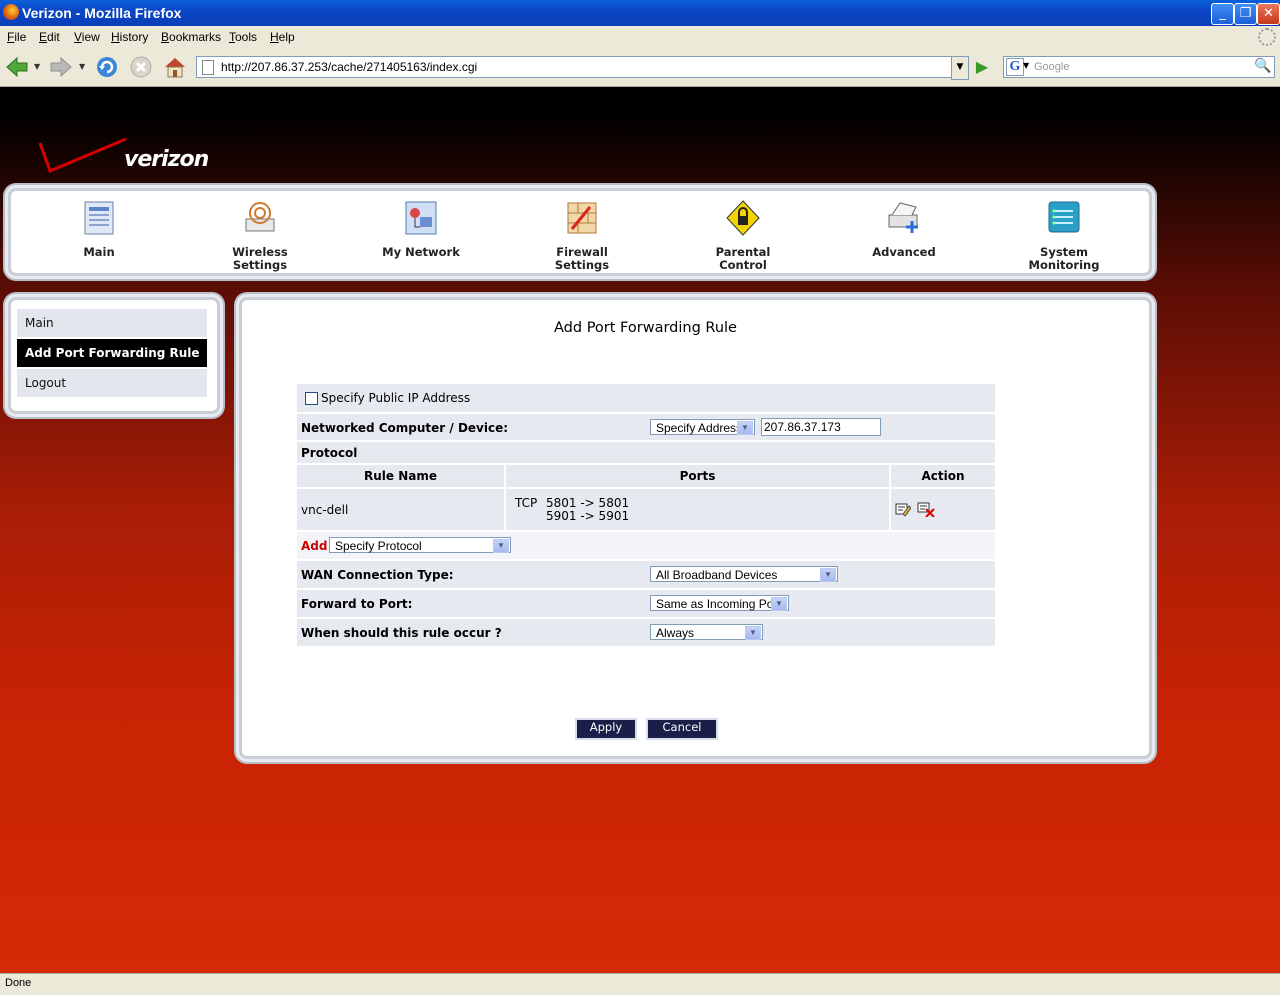 This screenshot has height=995, width=1280. What do you see at coordinates (1026, 65) in the screenshot?
I see `search-engine-dropdown-icon: ▼` at bounding box center [1026, 65].